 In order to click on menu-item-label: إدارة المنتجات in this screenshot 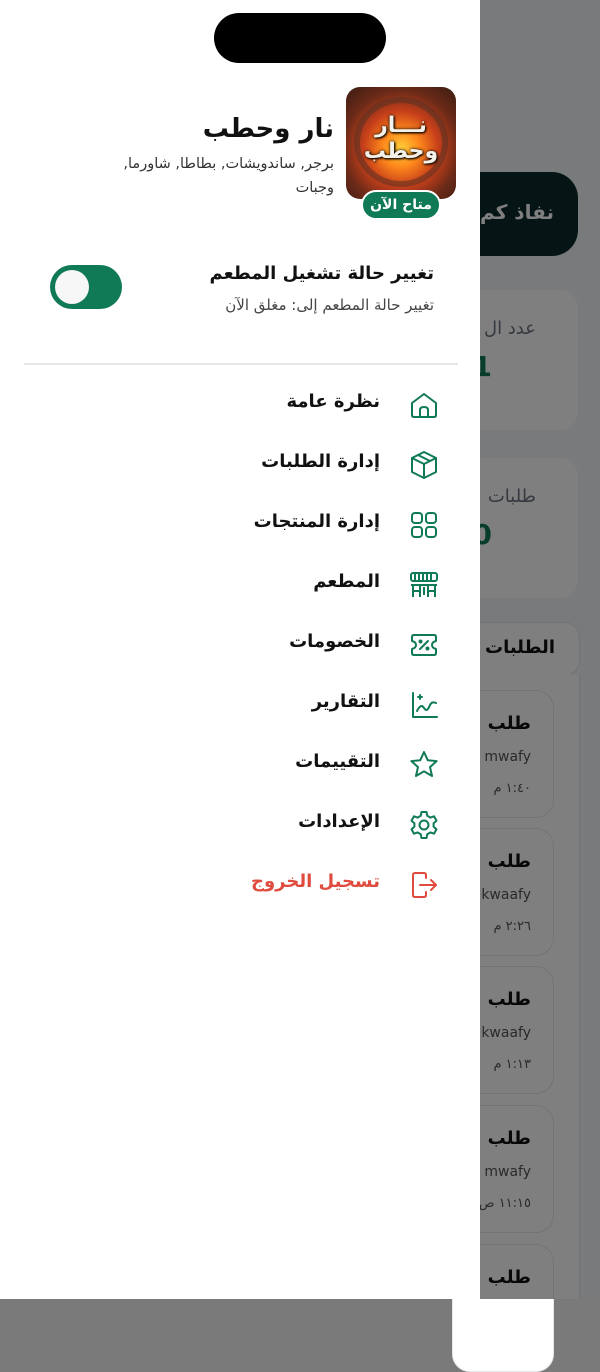, I will do `click(316, 521)`.